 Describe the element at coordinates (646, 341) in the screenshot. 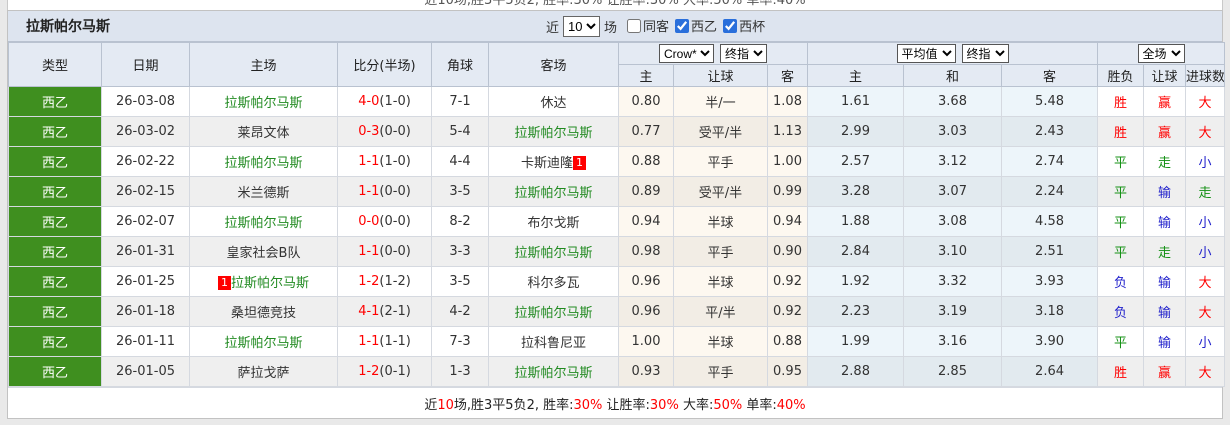

I see `odds-home-cell: 1.00` at that location.